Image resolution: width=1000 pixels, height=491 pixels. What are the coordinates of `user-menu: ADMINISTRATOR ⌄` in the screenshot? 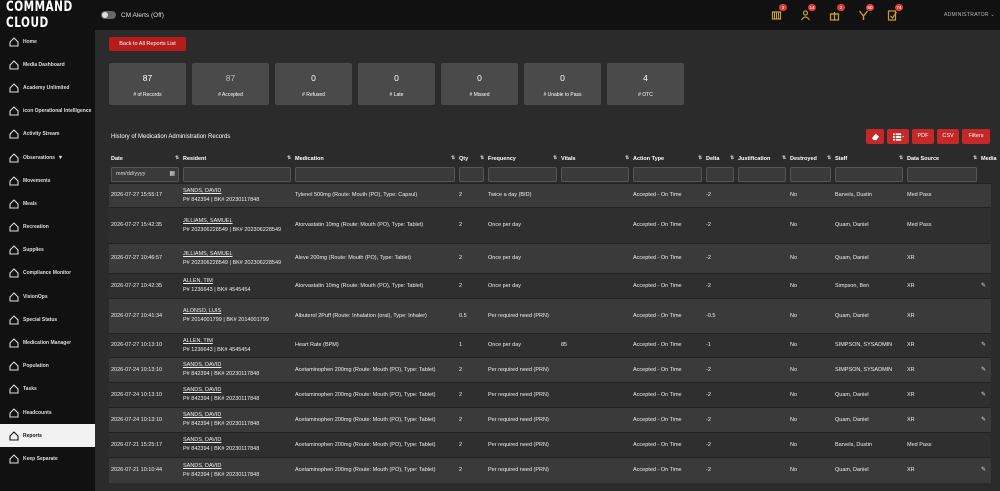 It's located at (969, 15).